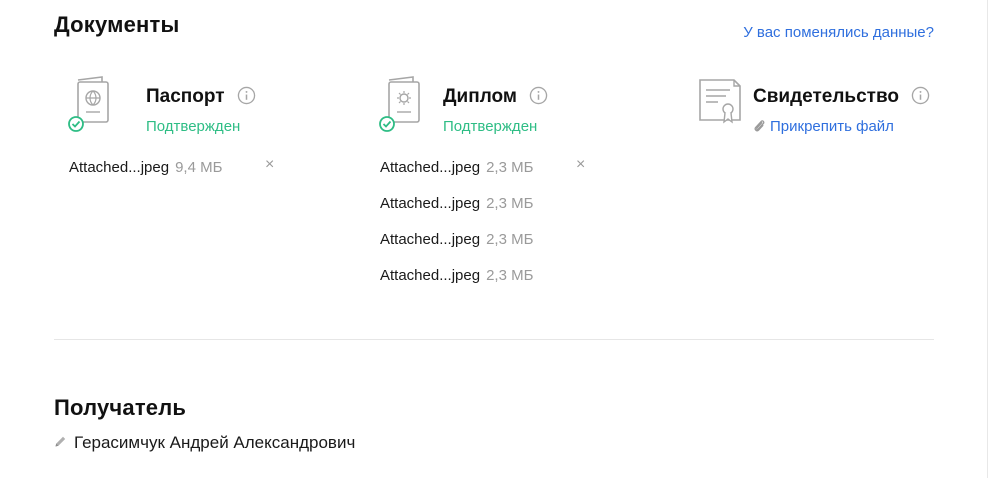 Image resolution: width=988 pixels, height=478 pixels. I want to click on documents-title: Документы, so click(117, 24).